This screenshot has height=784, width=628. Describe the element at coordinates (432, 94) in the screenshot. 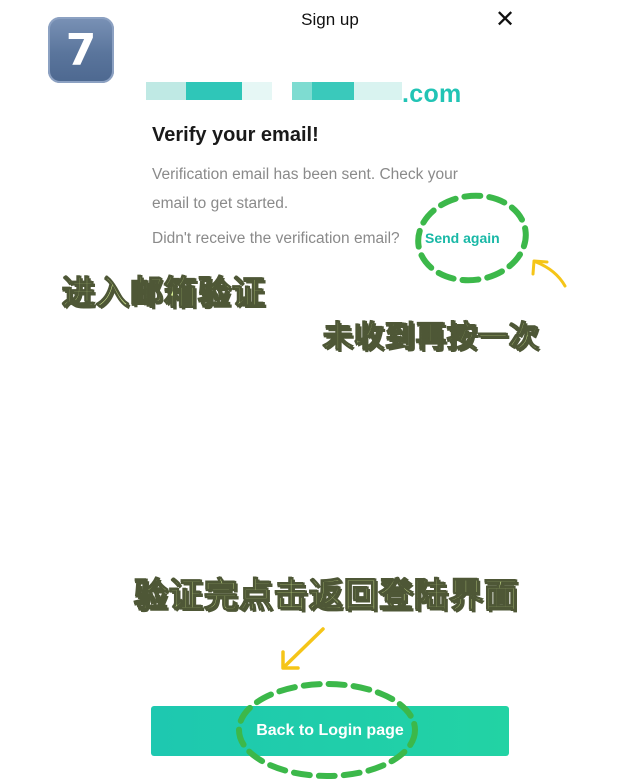

I see `email-domain-suffix: .com` at that location.